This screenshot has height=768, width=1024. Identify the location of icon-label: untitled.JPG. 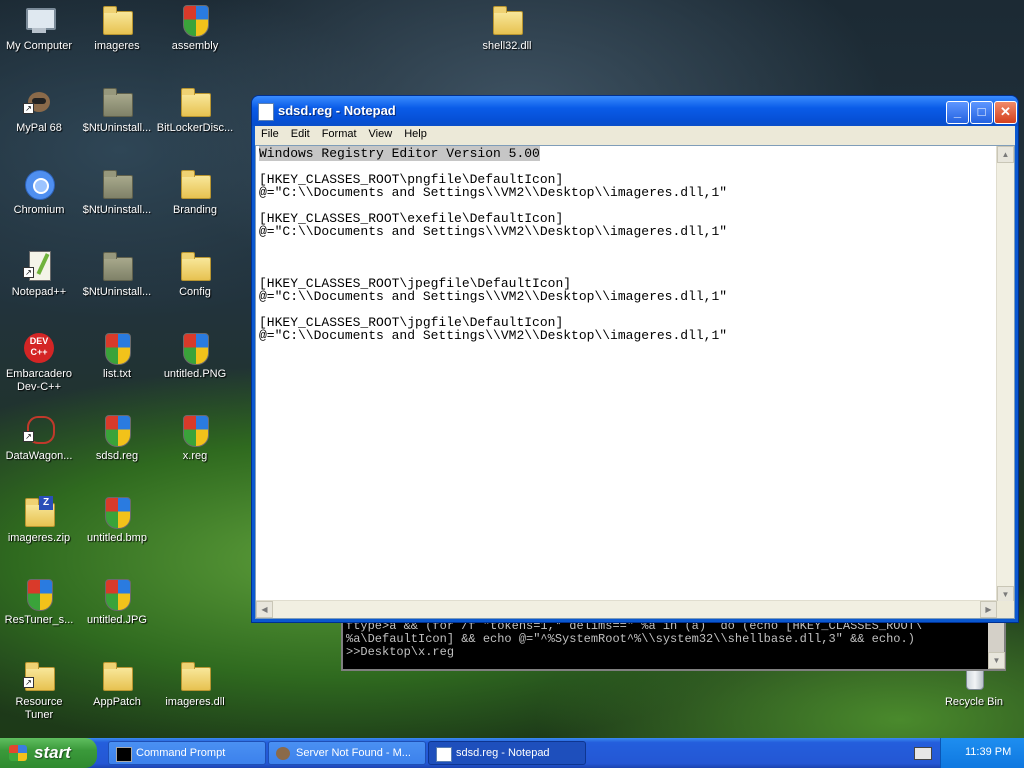
(117, 620).